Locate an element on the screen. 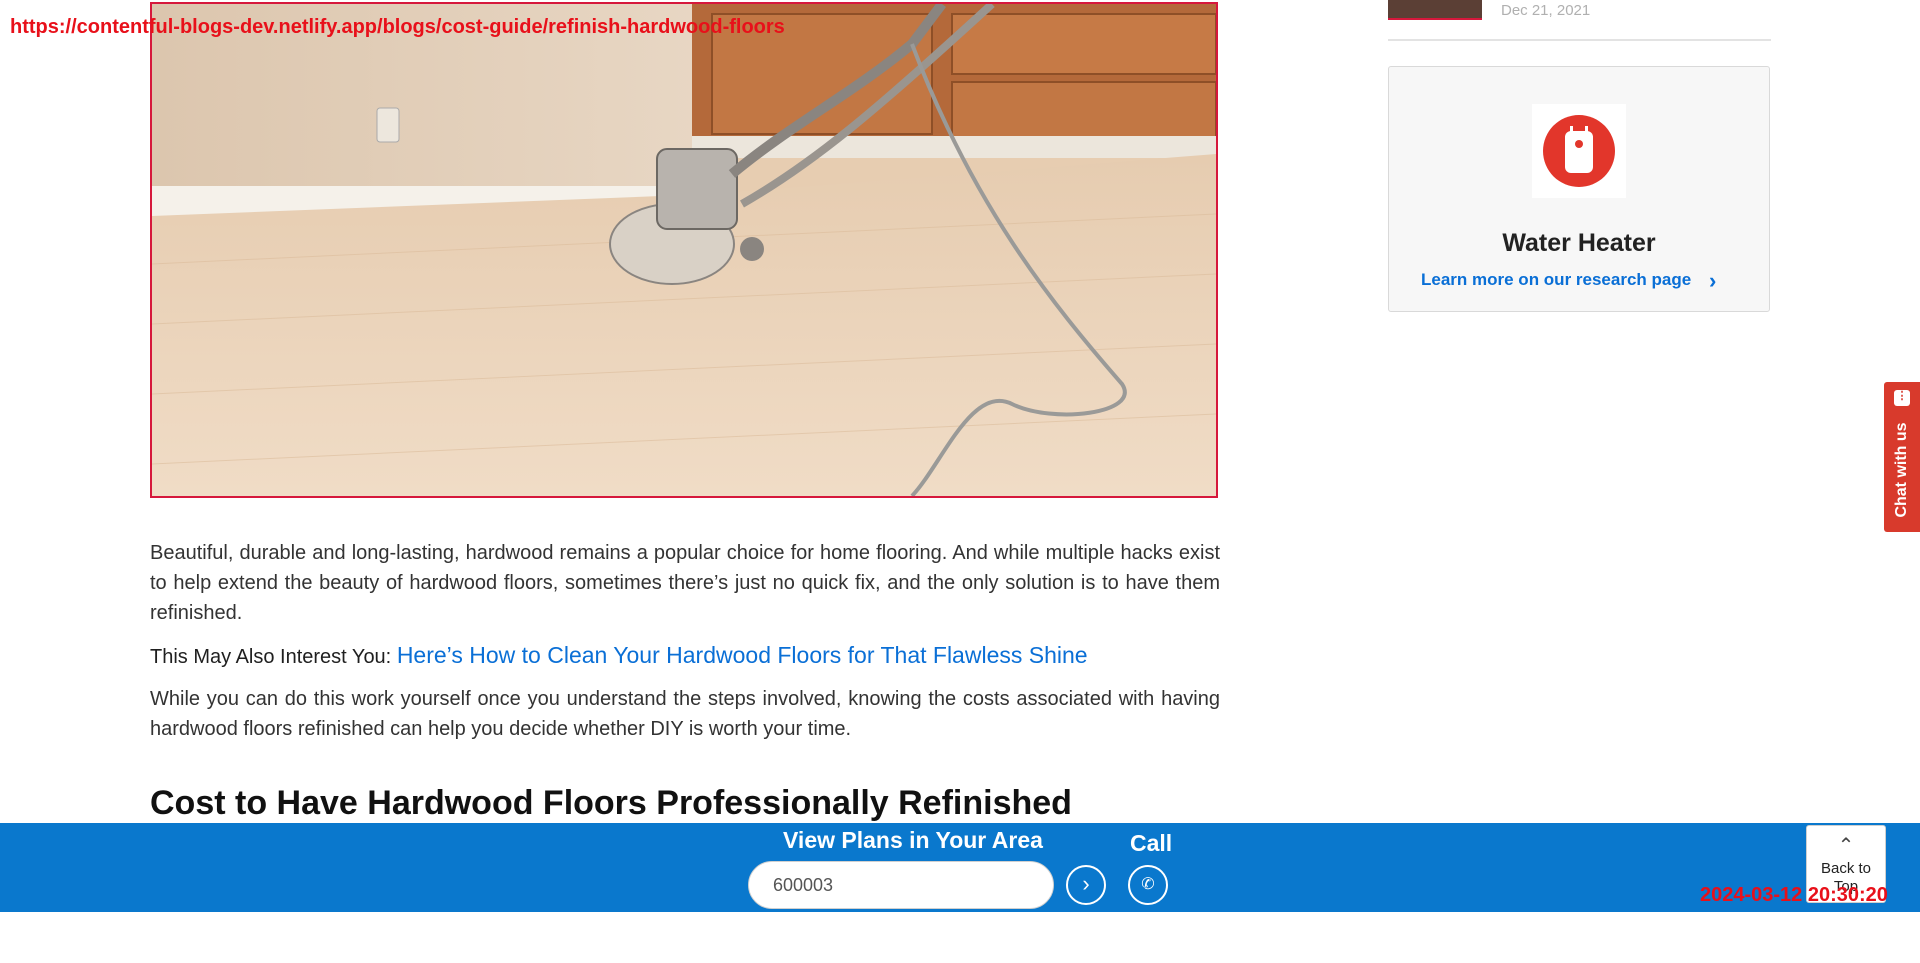 This screenshot has width=1920, height=963. card-title: Water Heater is located at coordinates (1579, 243).